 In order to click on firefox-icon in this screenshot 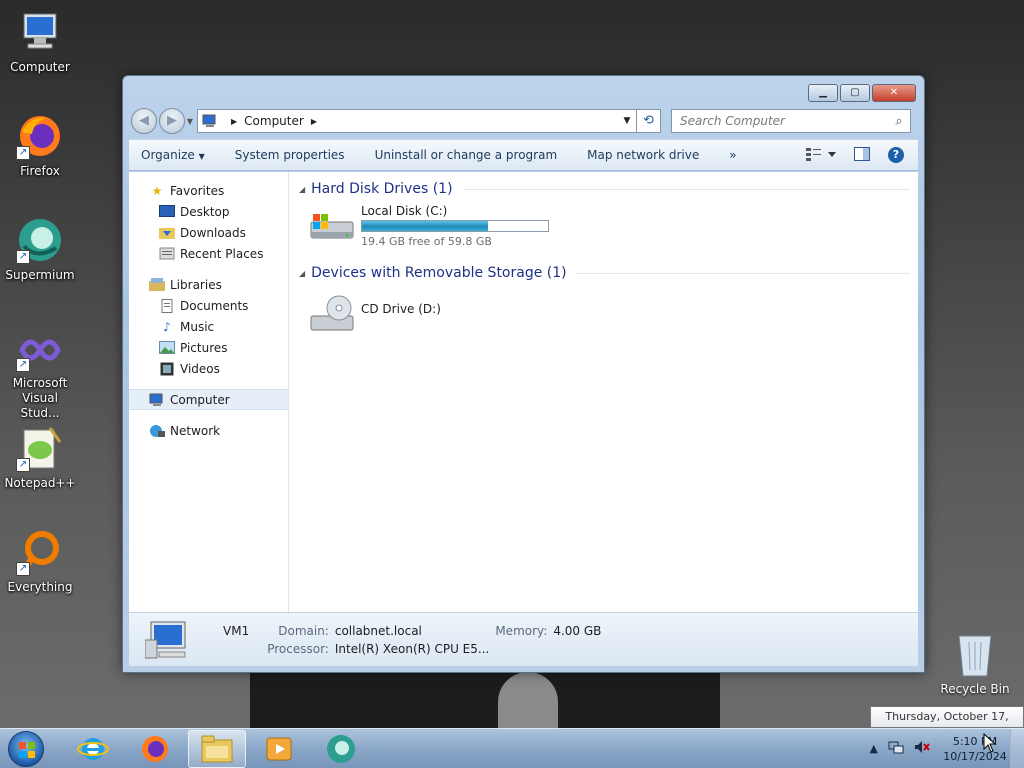, I will do `click(155, 748)`.